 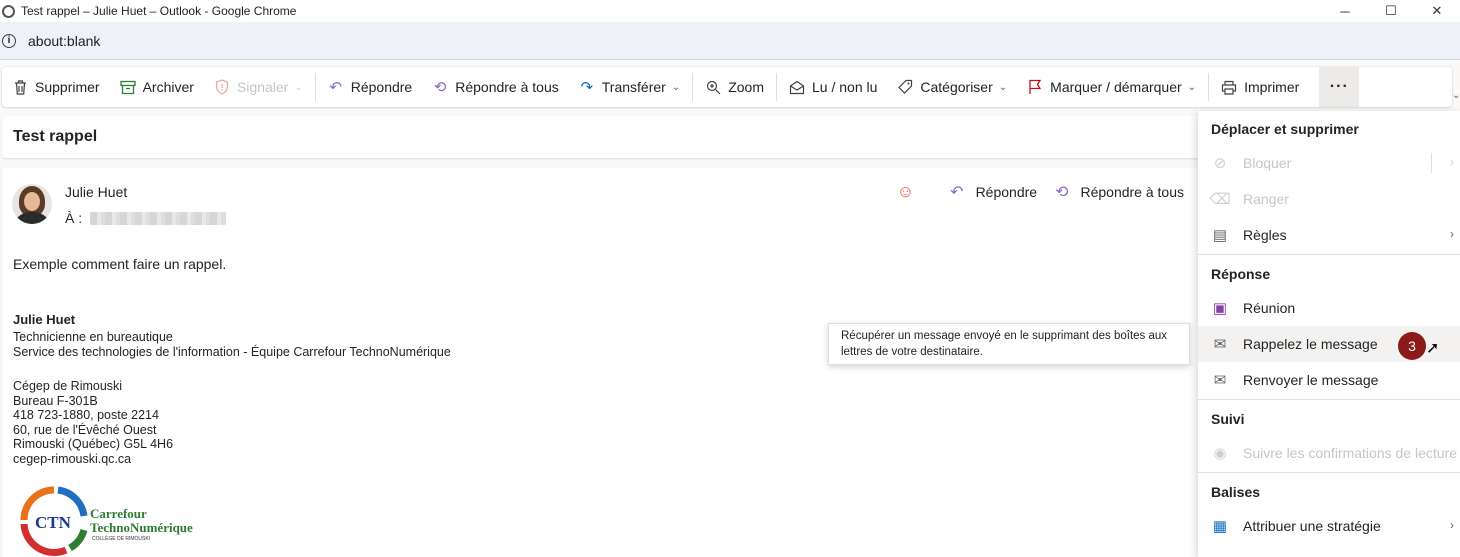 I want to click on archive-button: Archiver, so click(x=157, y=87).